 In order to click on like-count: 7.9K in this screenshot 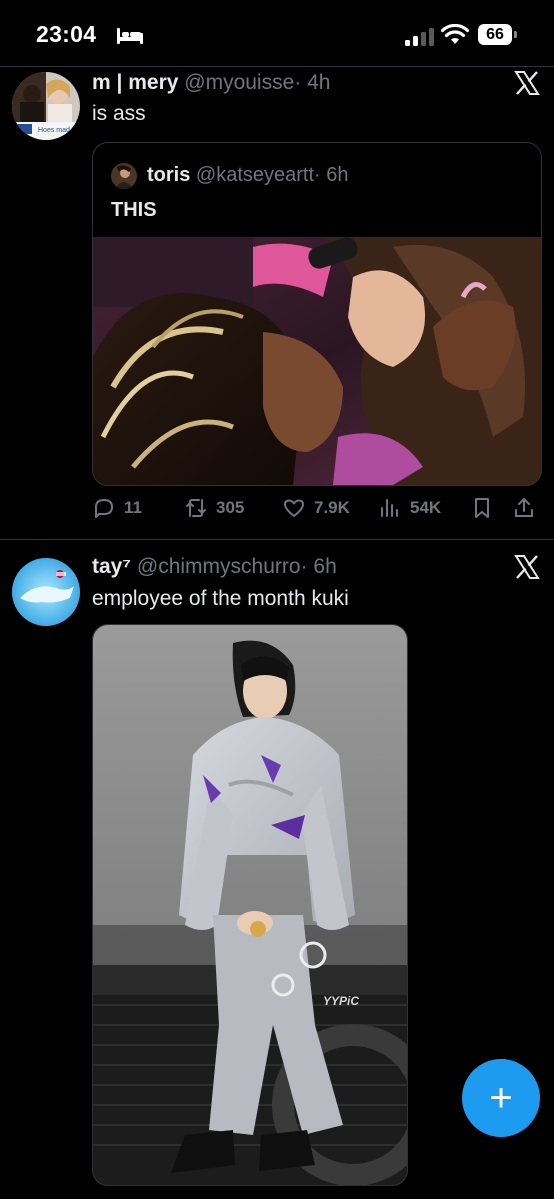, I will do `click(332, 507)`.